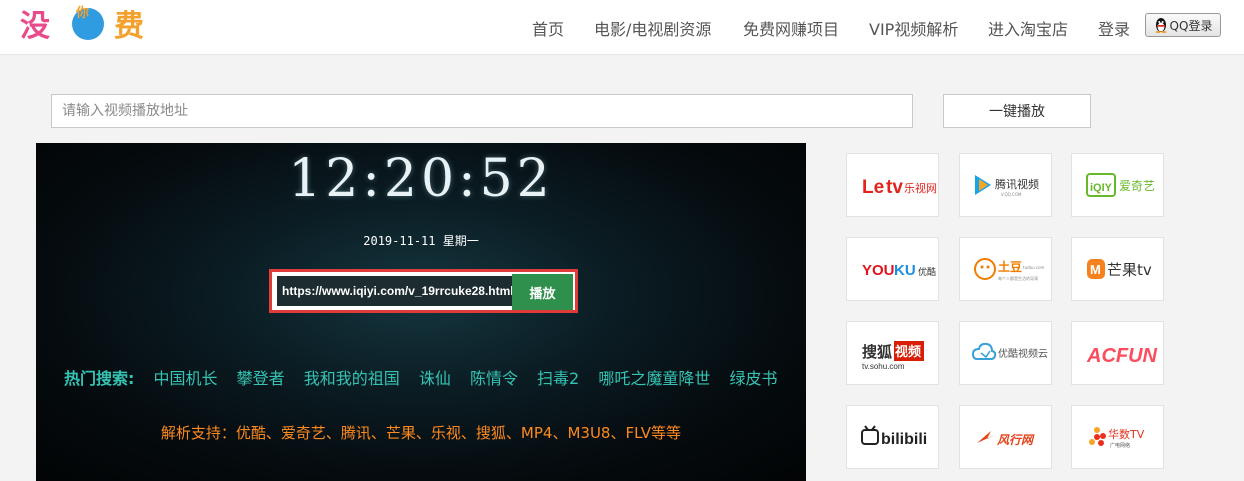  What do you see at coordinates (1010, 266) in the screenshot?
I see `svg-text: 土豆` at bounding box center [1010, 266].